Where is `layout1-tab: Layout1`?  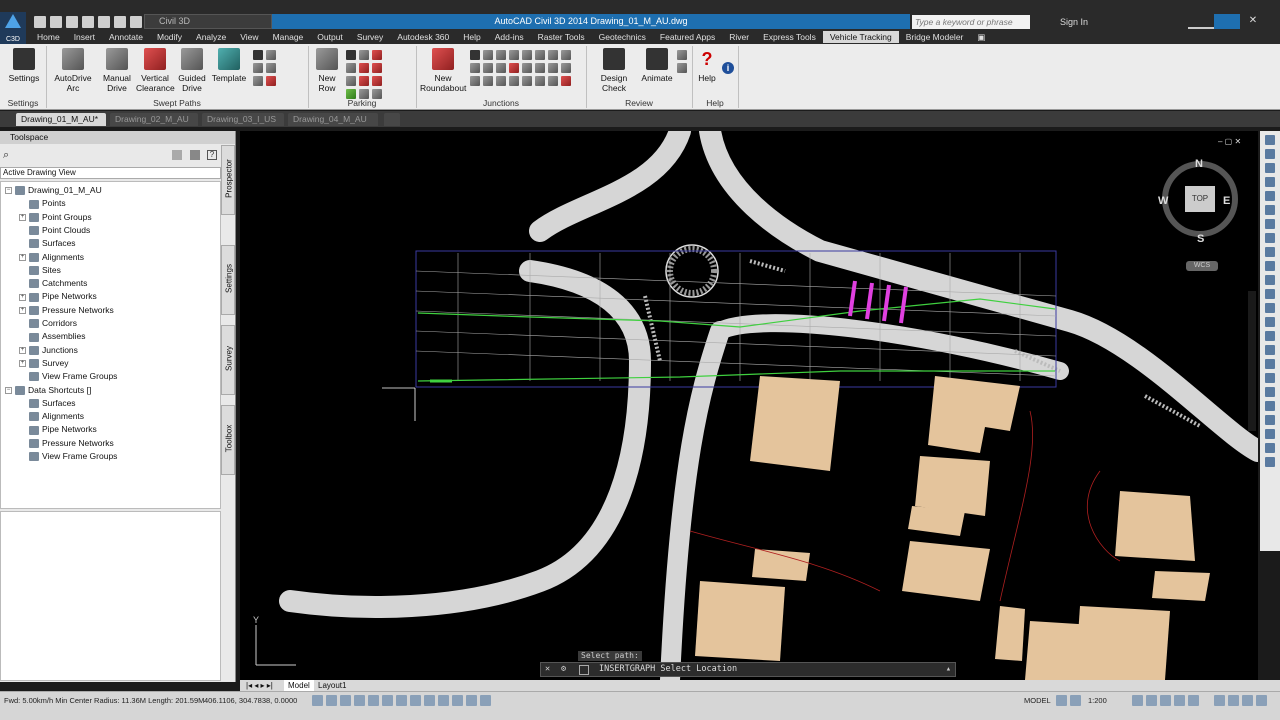 layout1-tab: Layout1 is located at coordinates (332, 685).